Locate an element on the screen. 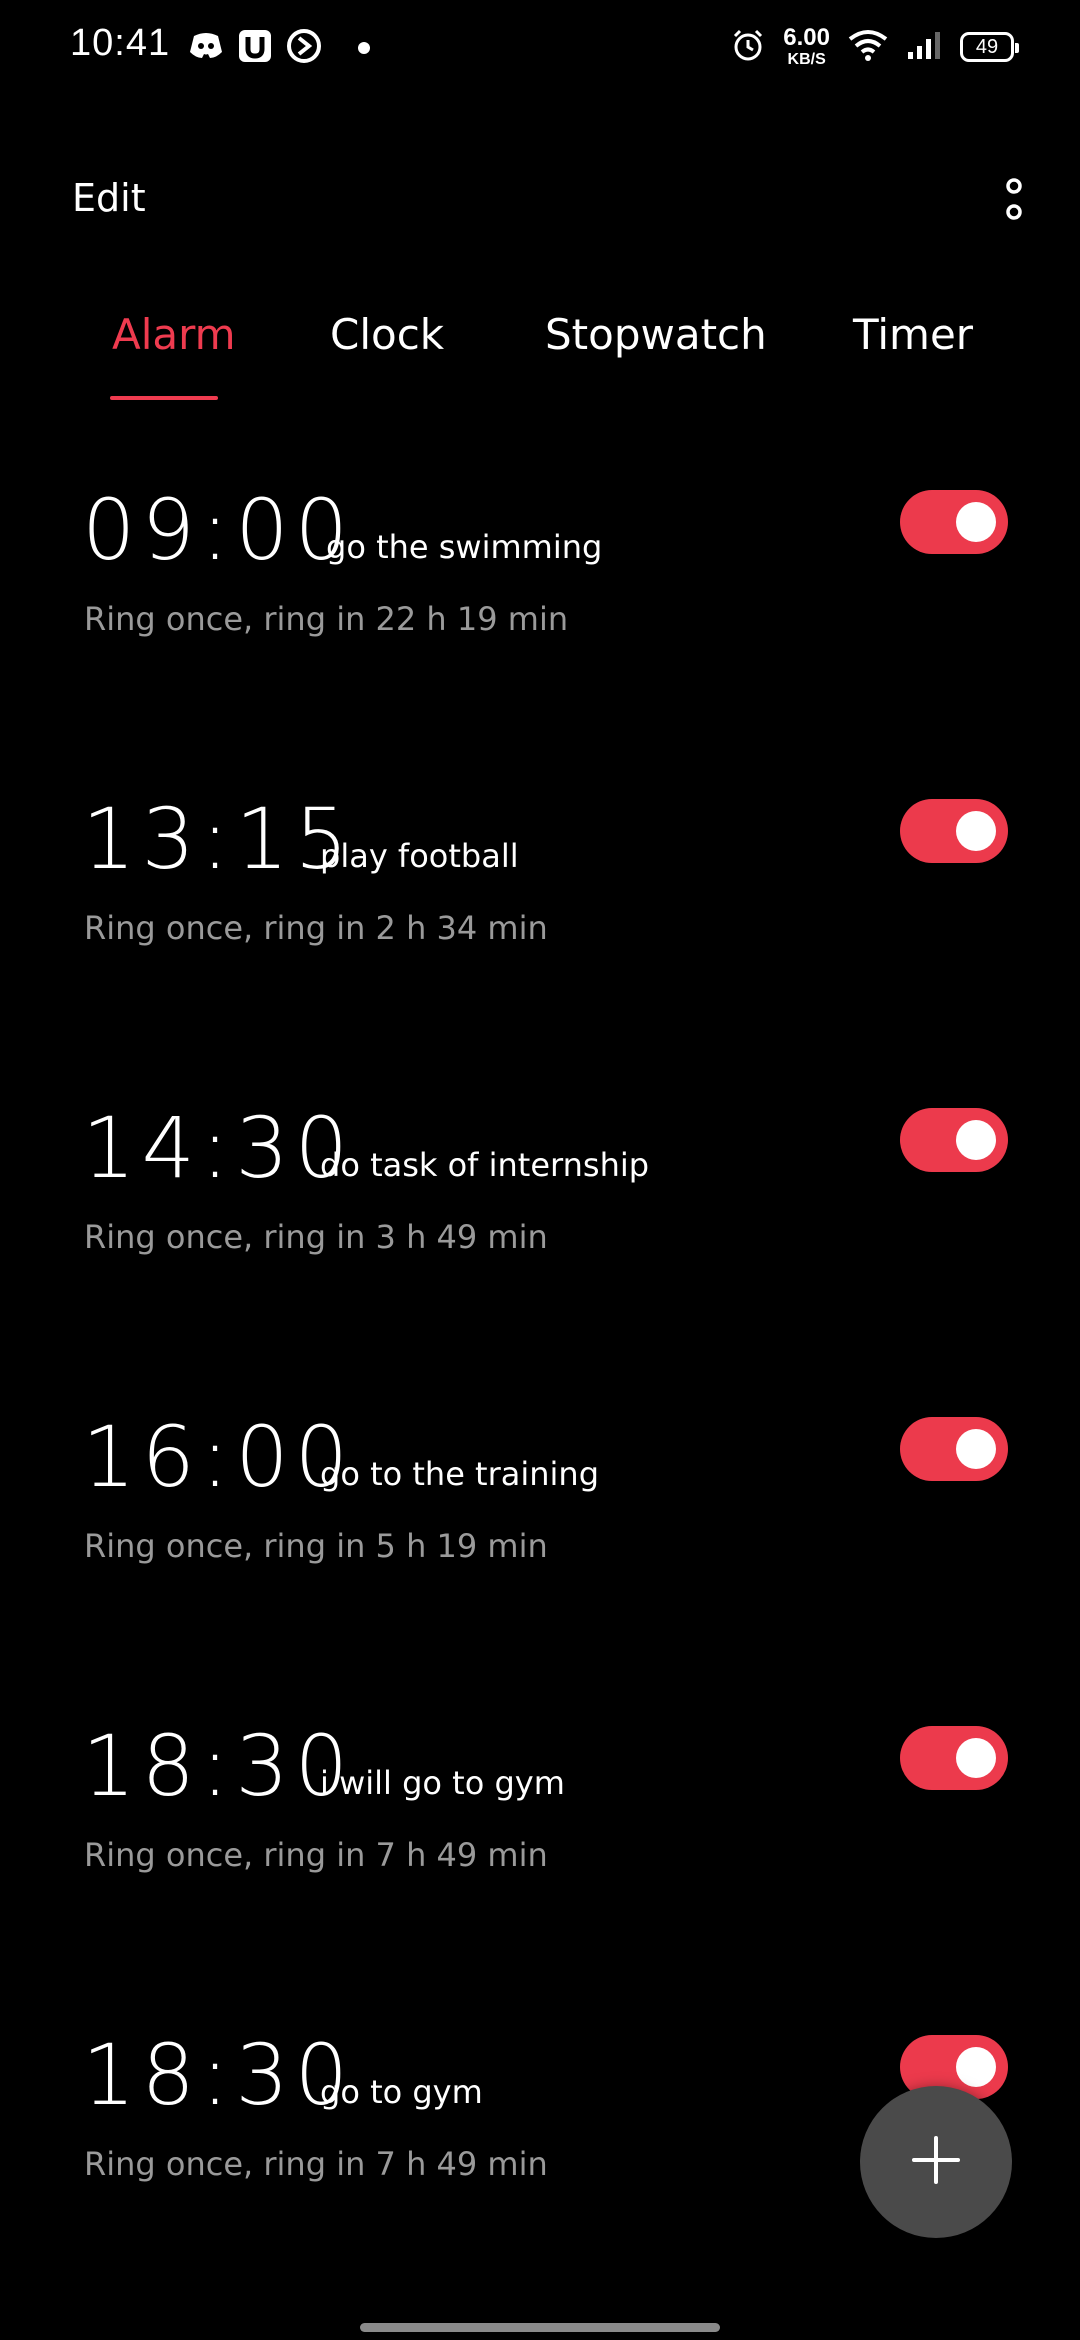 Image resolution: width=1080 pixels, height=2340 pixels. battery-icon: 49 is located at coordinates (989, 47).